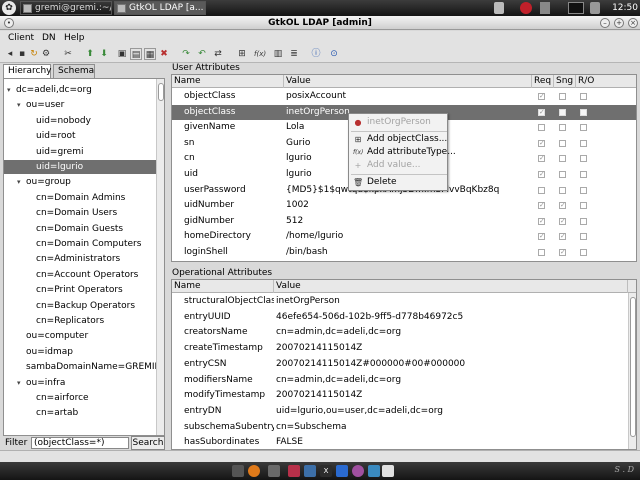 This screenshot has width=640, height=480. What do you see at coordinates (21, 38) in the screenshot?
I see `menu-client: Client` at bounding box center [21, 38].